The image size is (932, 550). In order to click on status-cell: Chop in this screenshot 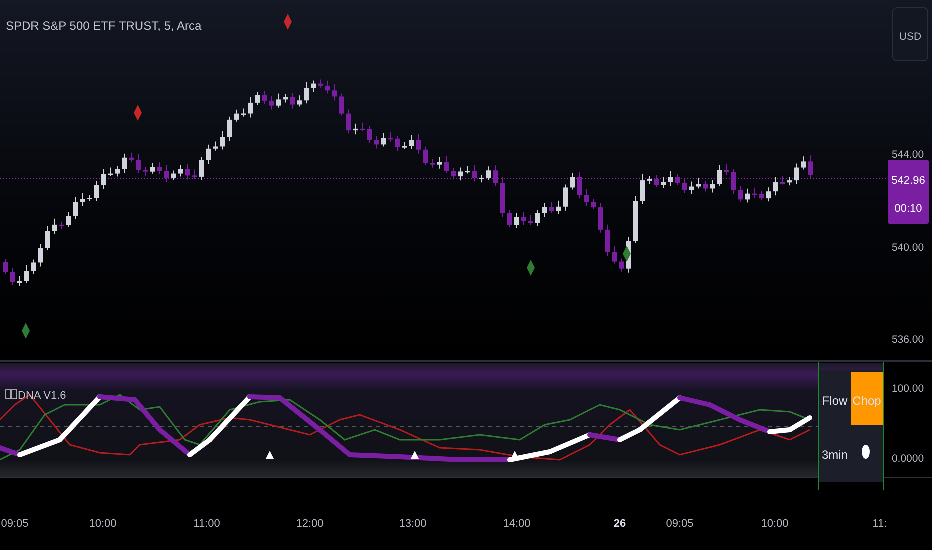, I will do `click(867, 398)`.